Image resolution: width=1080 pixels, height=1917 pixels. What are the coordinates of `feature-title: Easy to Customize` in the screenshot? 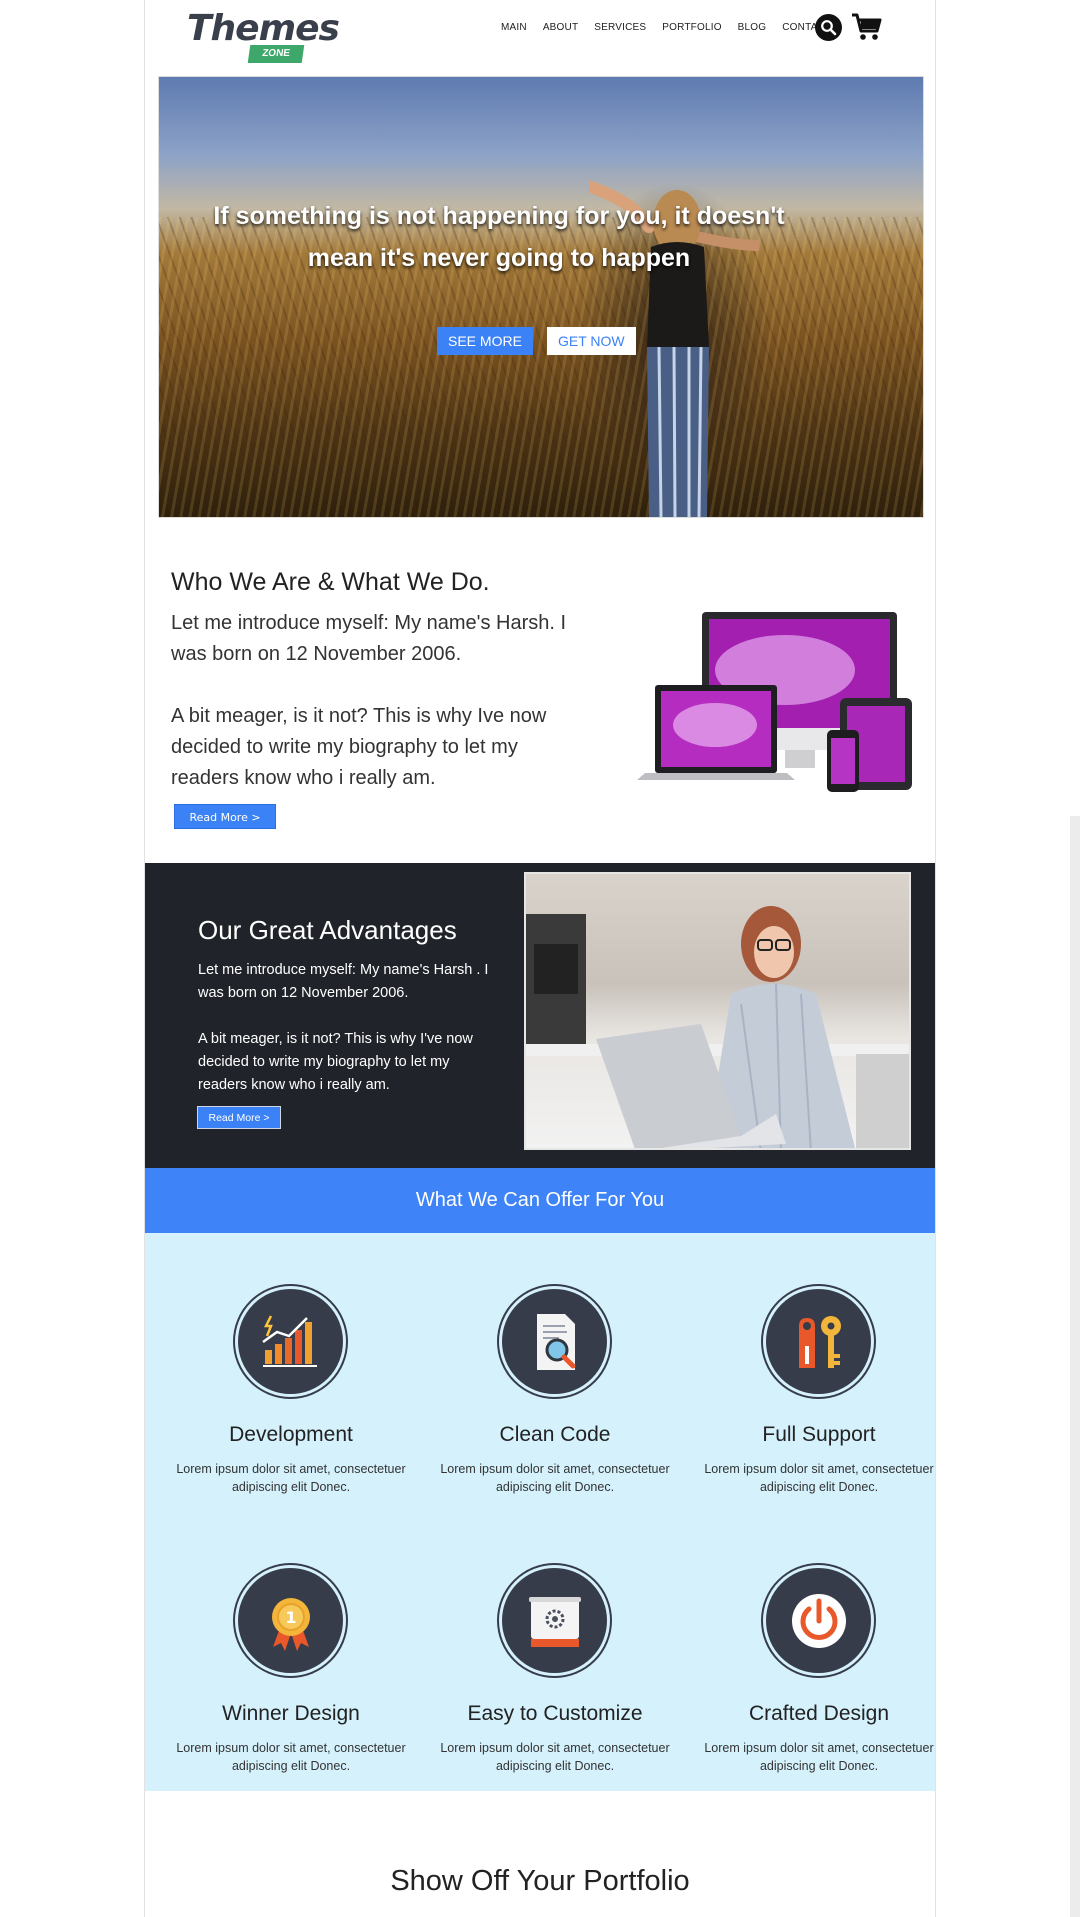 It's located at (555, 1713).